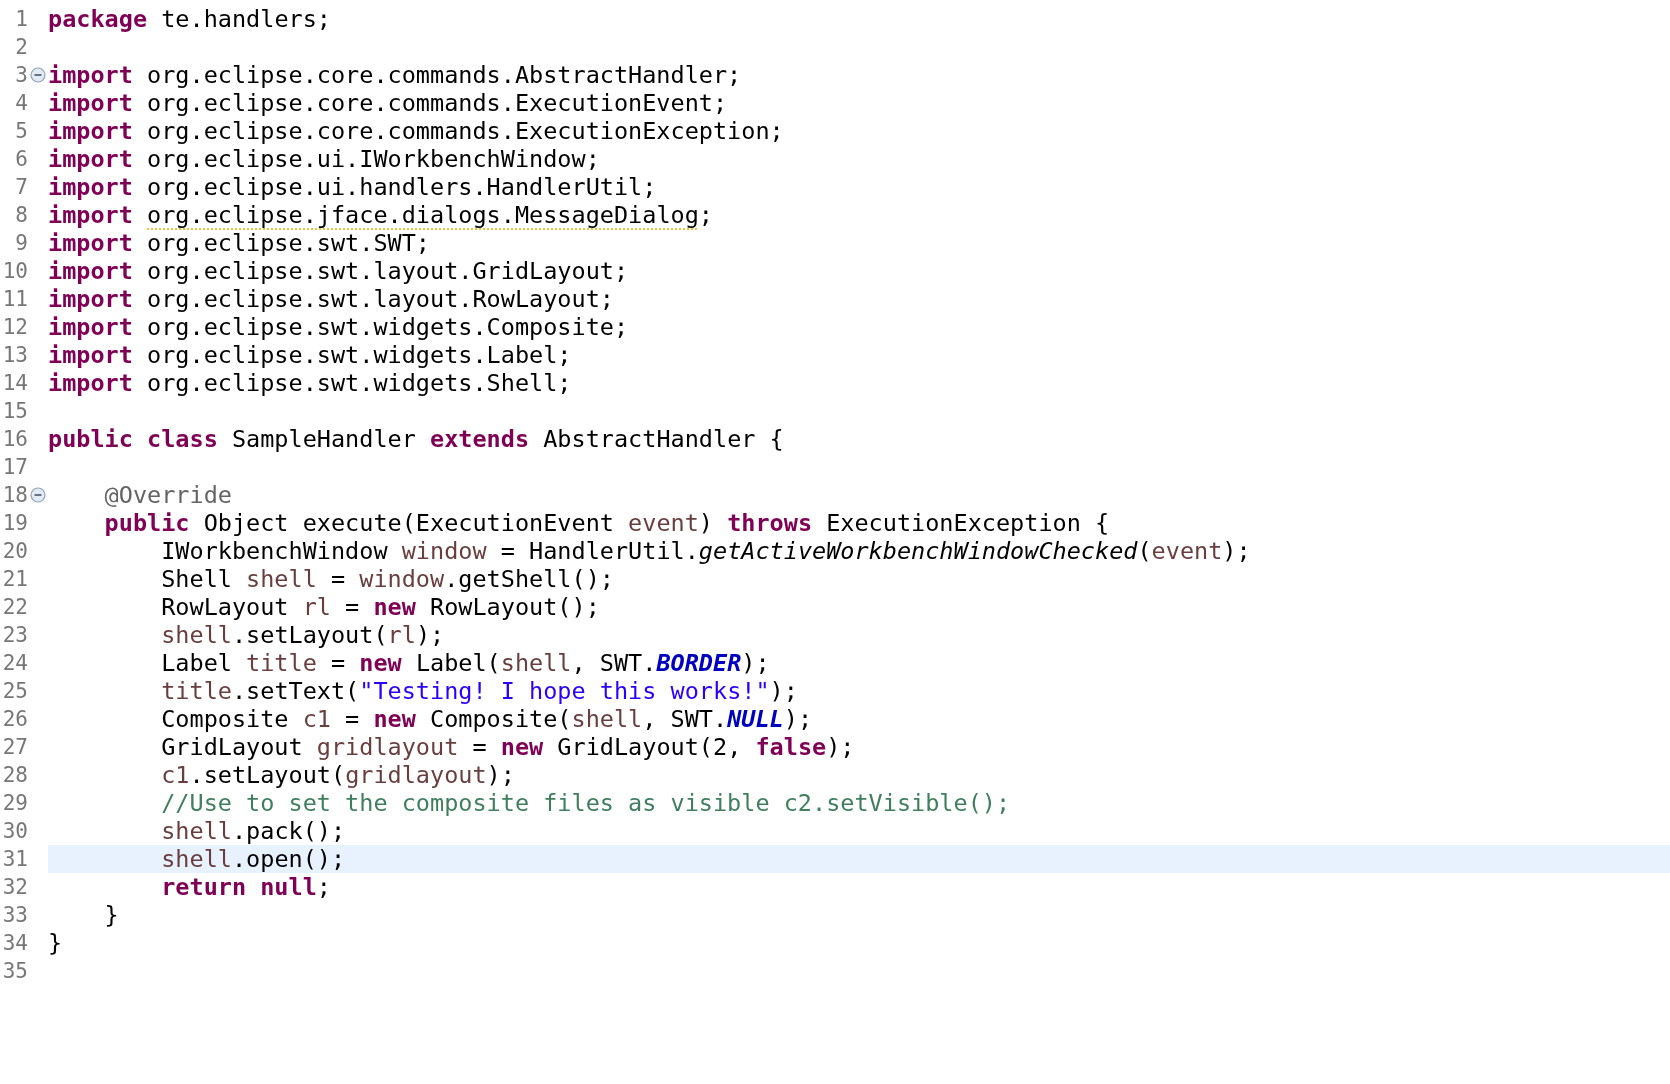  What do you see at coordinates (338, 271) in the screenshot?
I see `code-line: import org.eclipse.swt.layout.GridLayout;` at bounding box center [338, 271].